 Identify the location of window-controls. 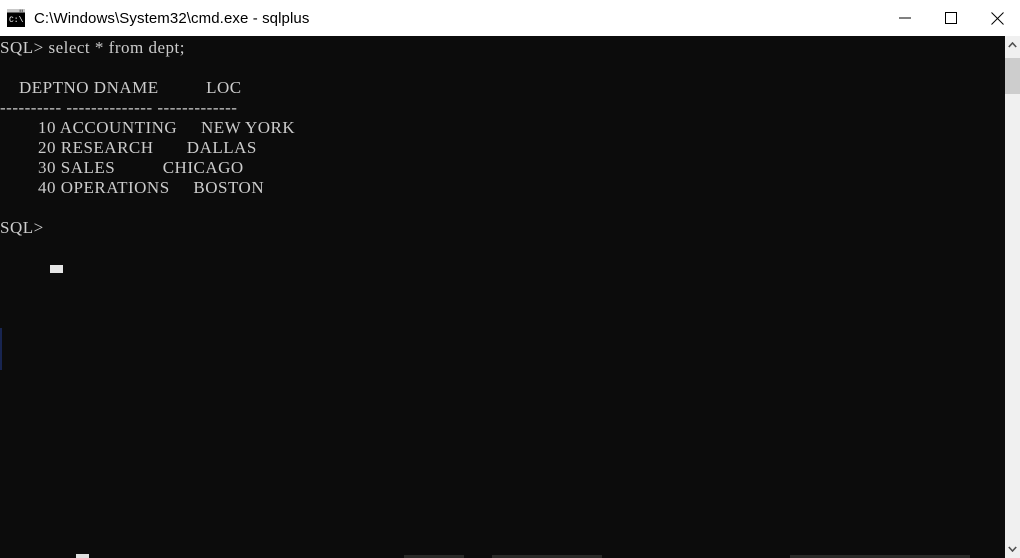
(951, 18).